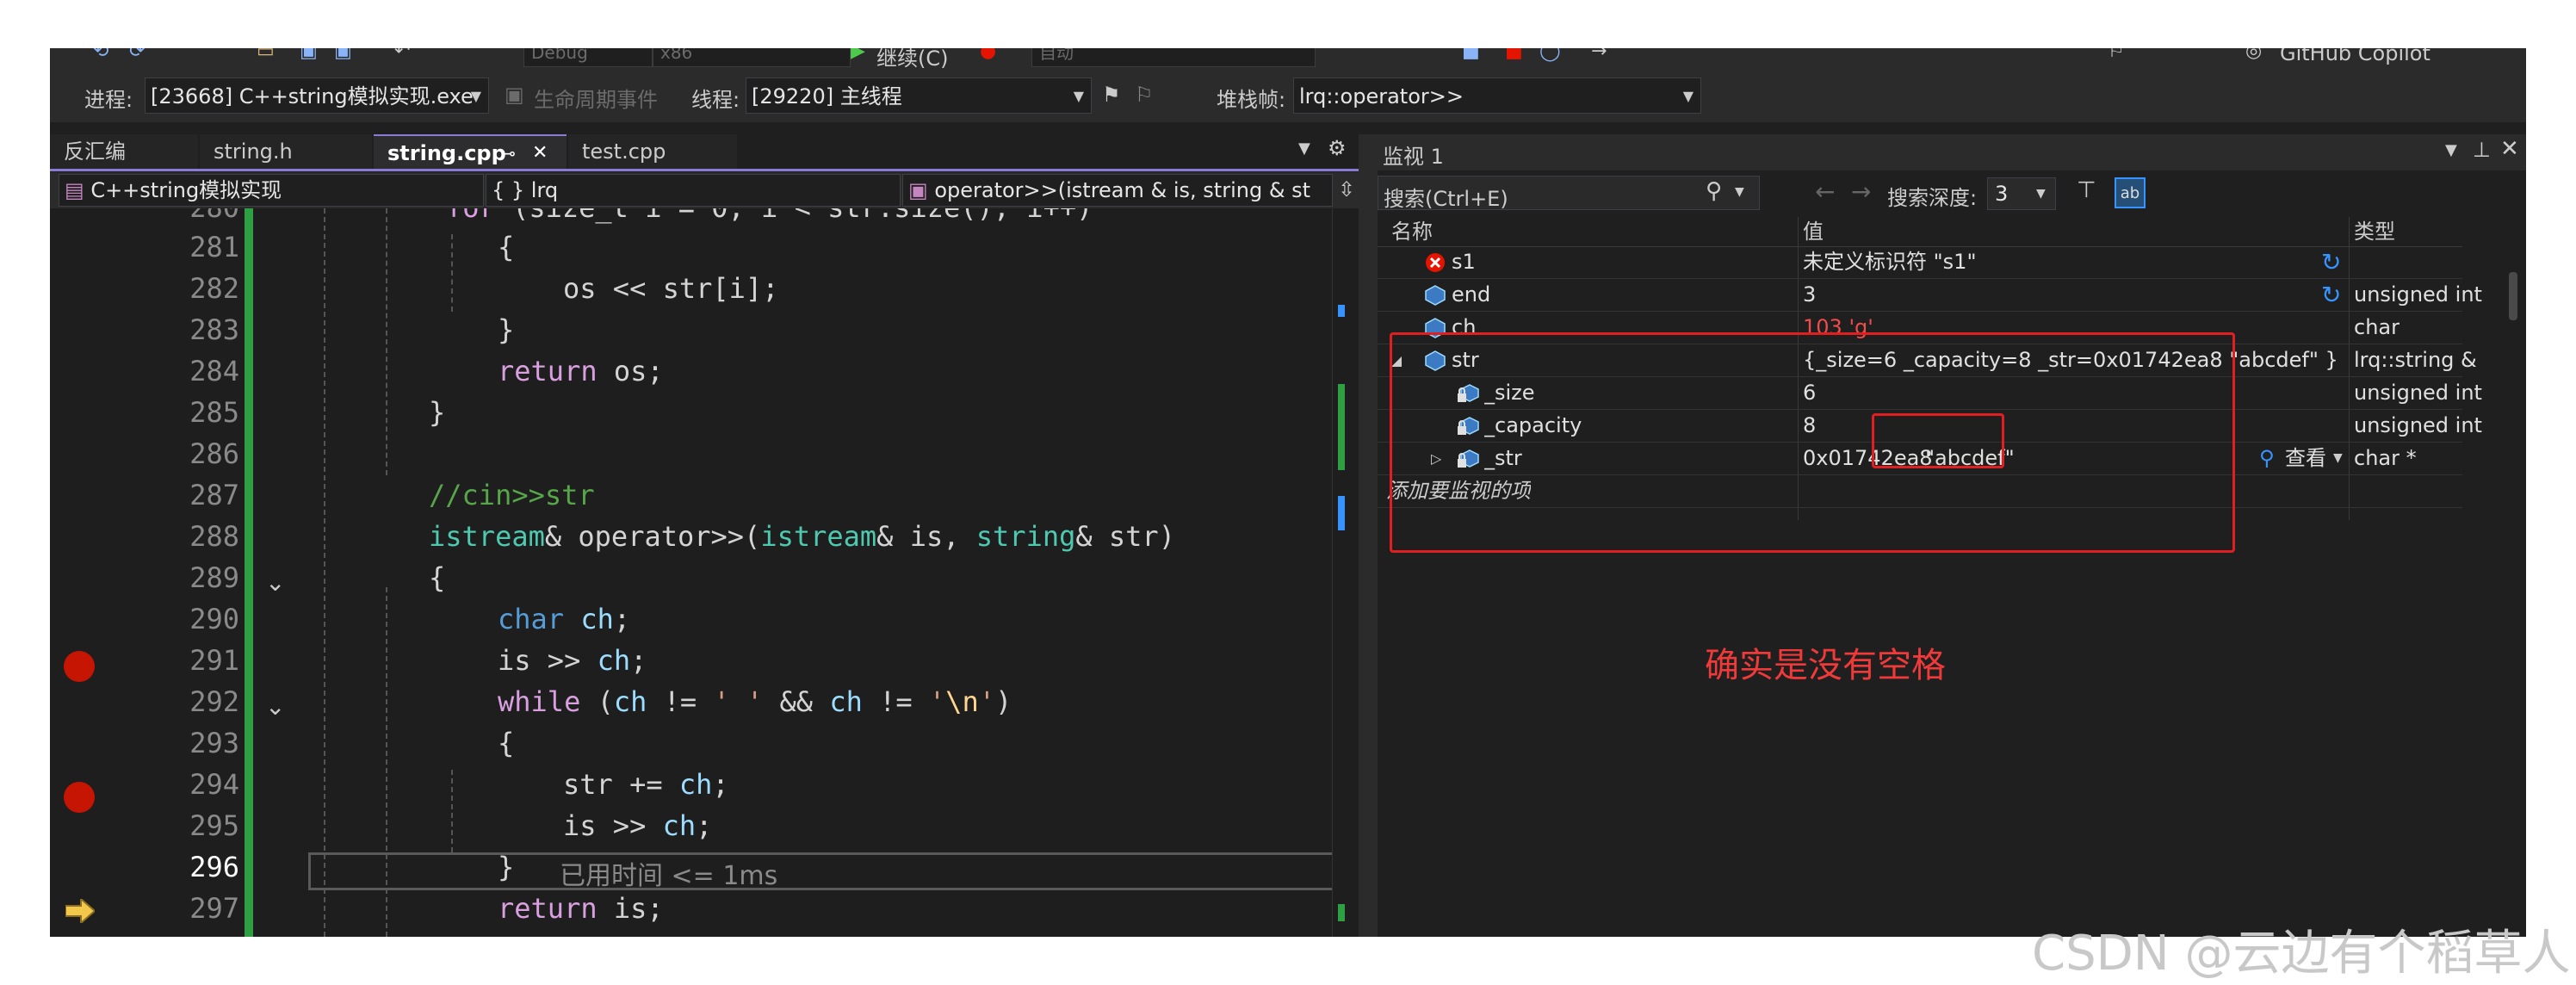  What do you see at coordinates (266, 54) in the screenshot?
I see `open-folder-icon: ▭` at bounding box center [266, 54].